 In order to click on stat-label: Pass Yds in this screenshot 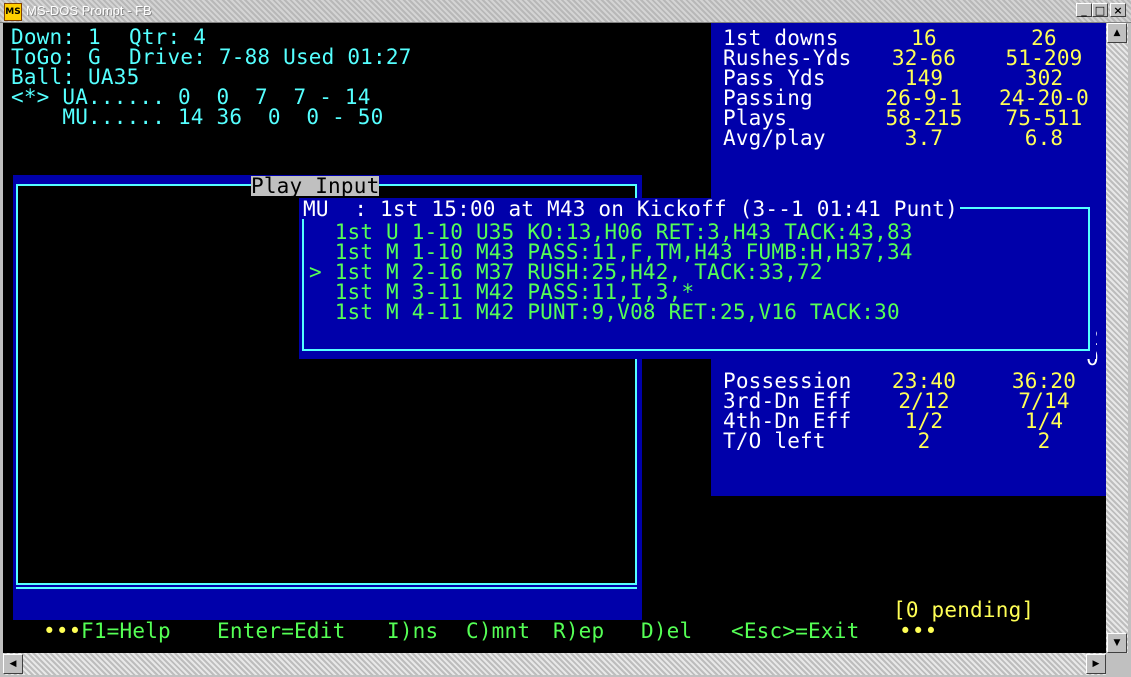, I will do `click(774, 78)`.